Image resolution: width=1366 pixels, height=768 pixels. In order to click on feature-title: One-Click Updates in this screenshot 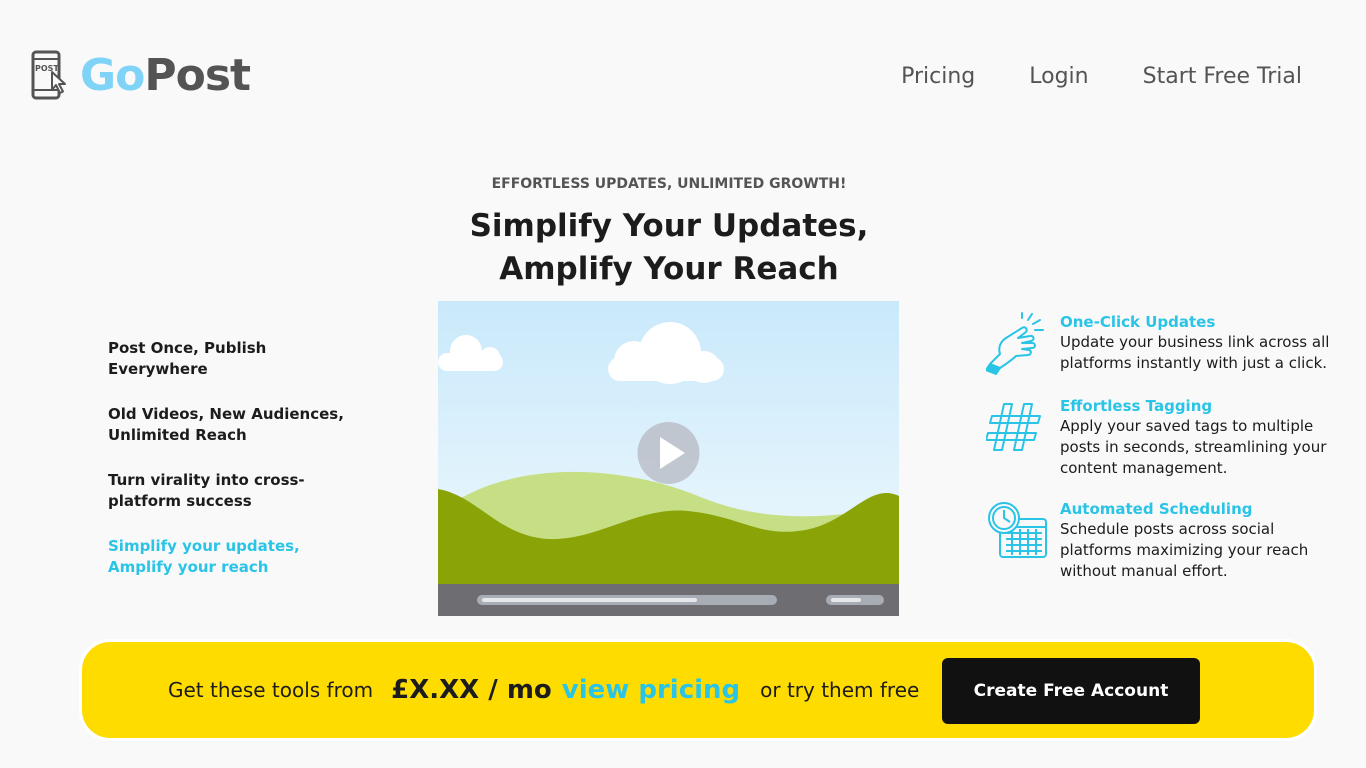, I will do `click(1138, 322)`.